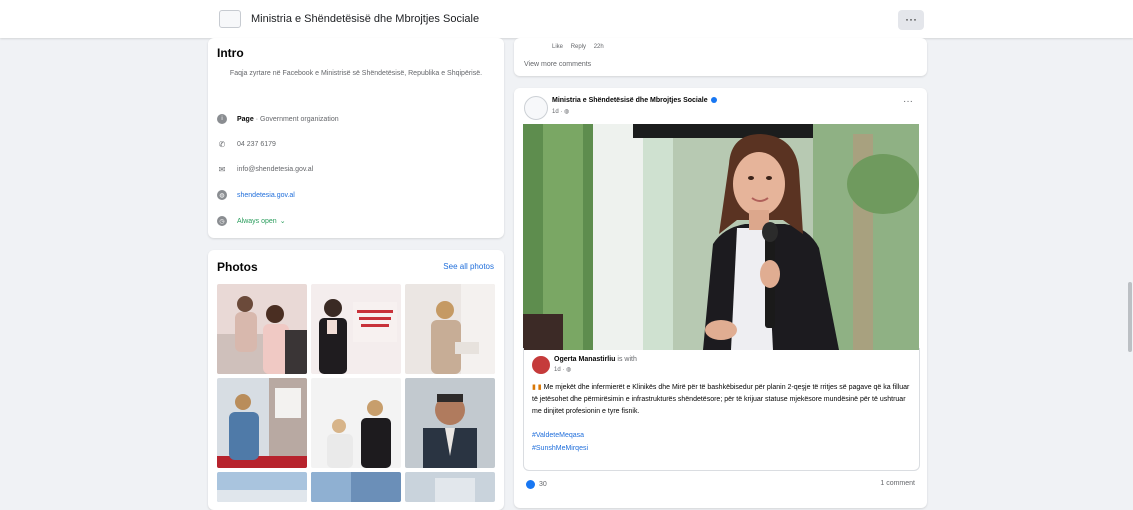 This screenshot has width=1133, height=510. I want to click on reaction-count: 30, so click(543, 484).